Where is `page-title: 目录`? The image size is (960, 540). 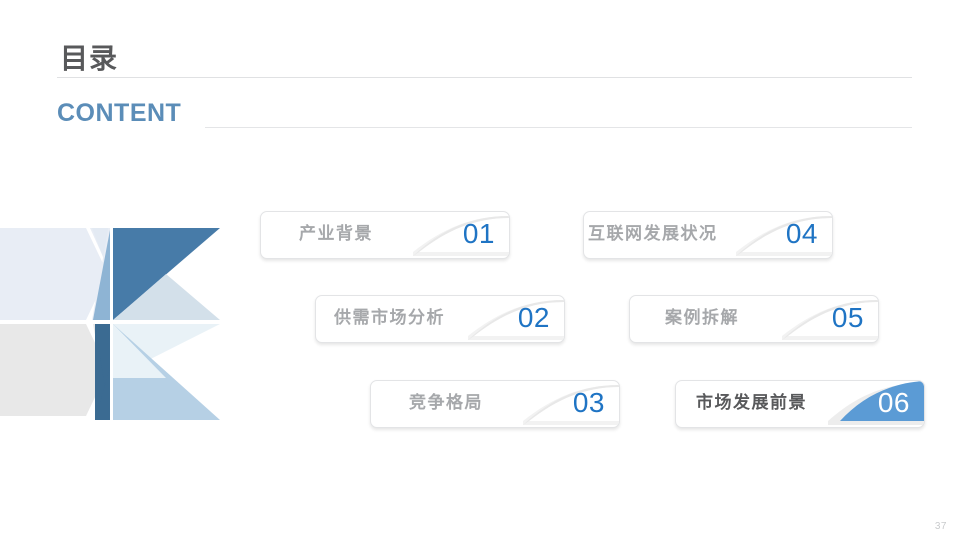 page-title: 目录 is located at coordinates (89, 58).